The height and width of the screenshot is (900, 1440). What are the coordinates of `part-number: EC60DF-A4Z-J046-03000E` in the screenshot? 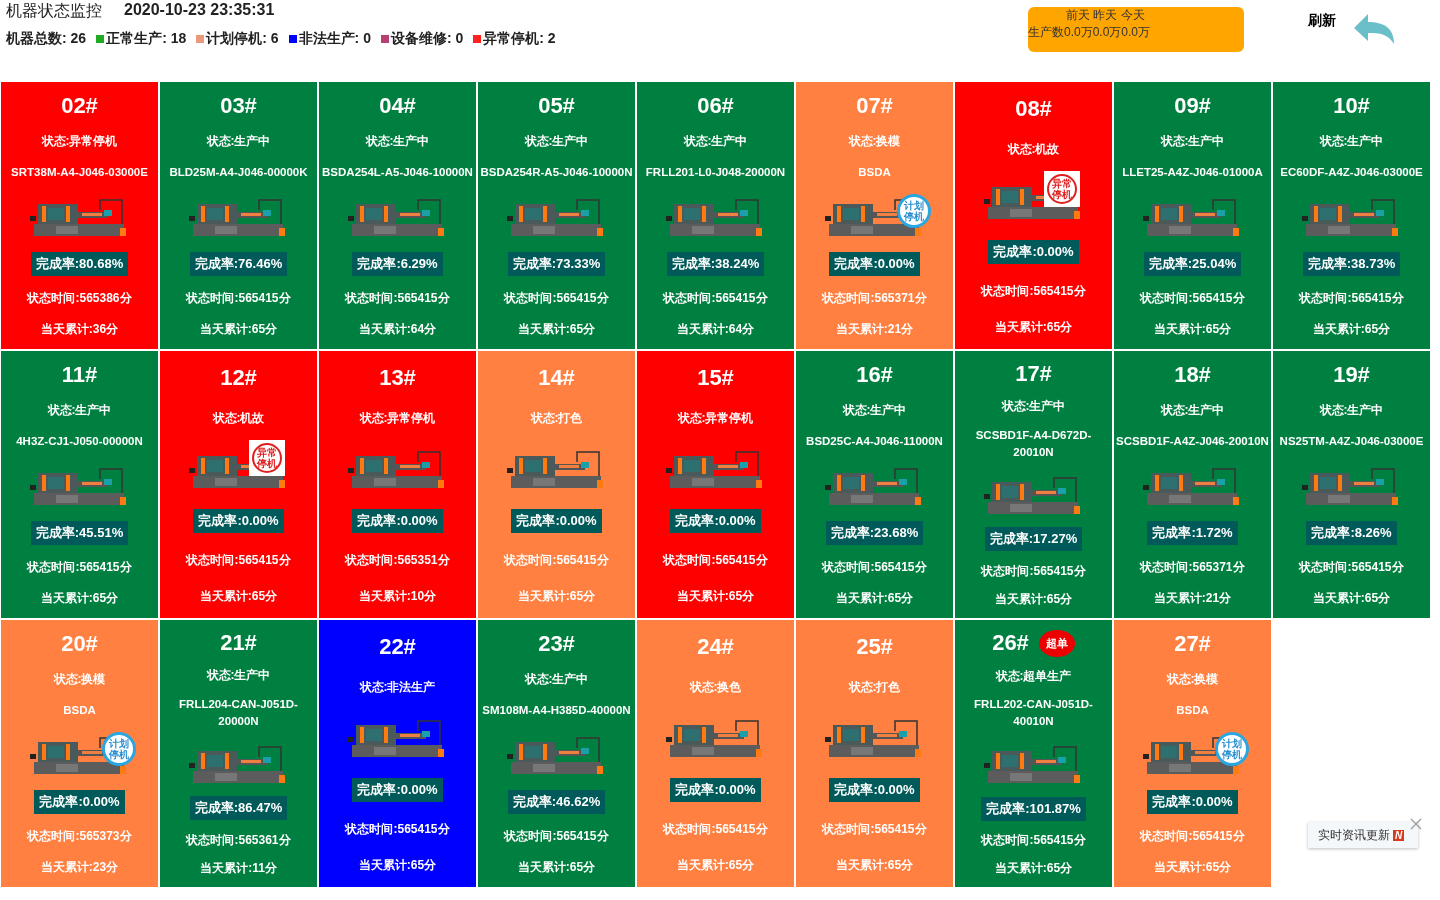 It's located at (1351, 172).